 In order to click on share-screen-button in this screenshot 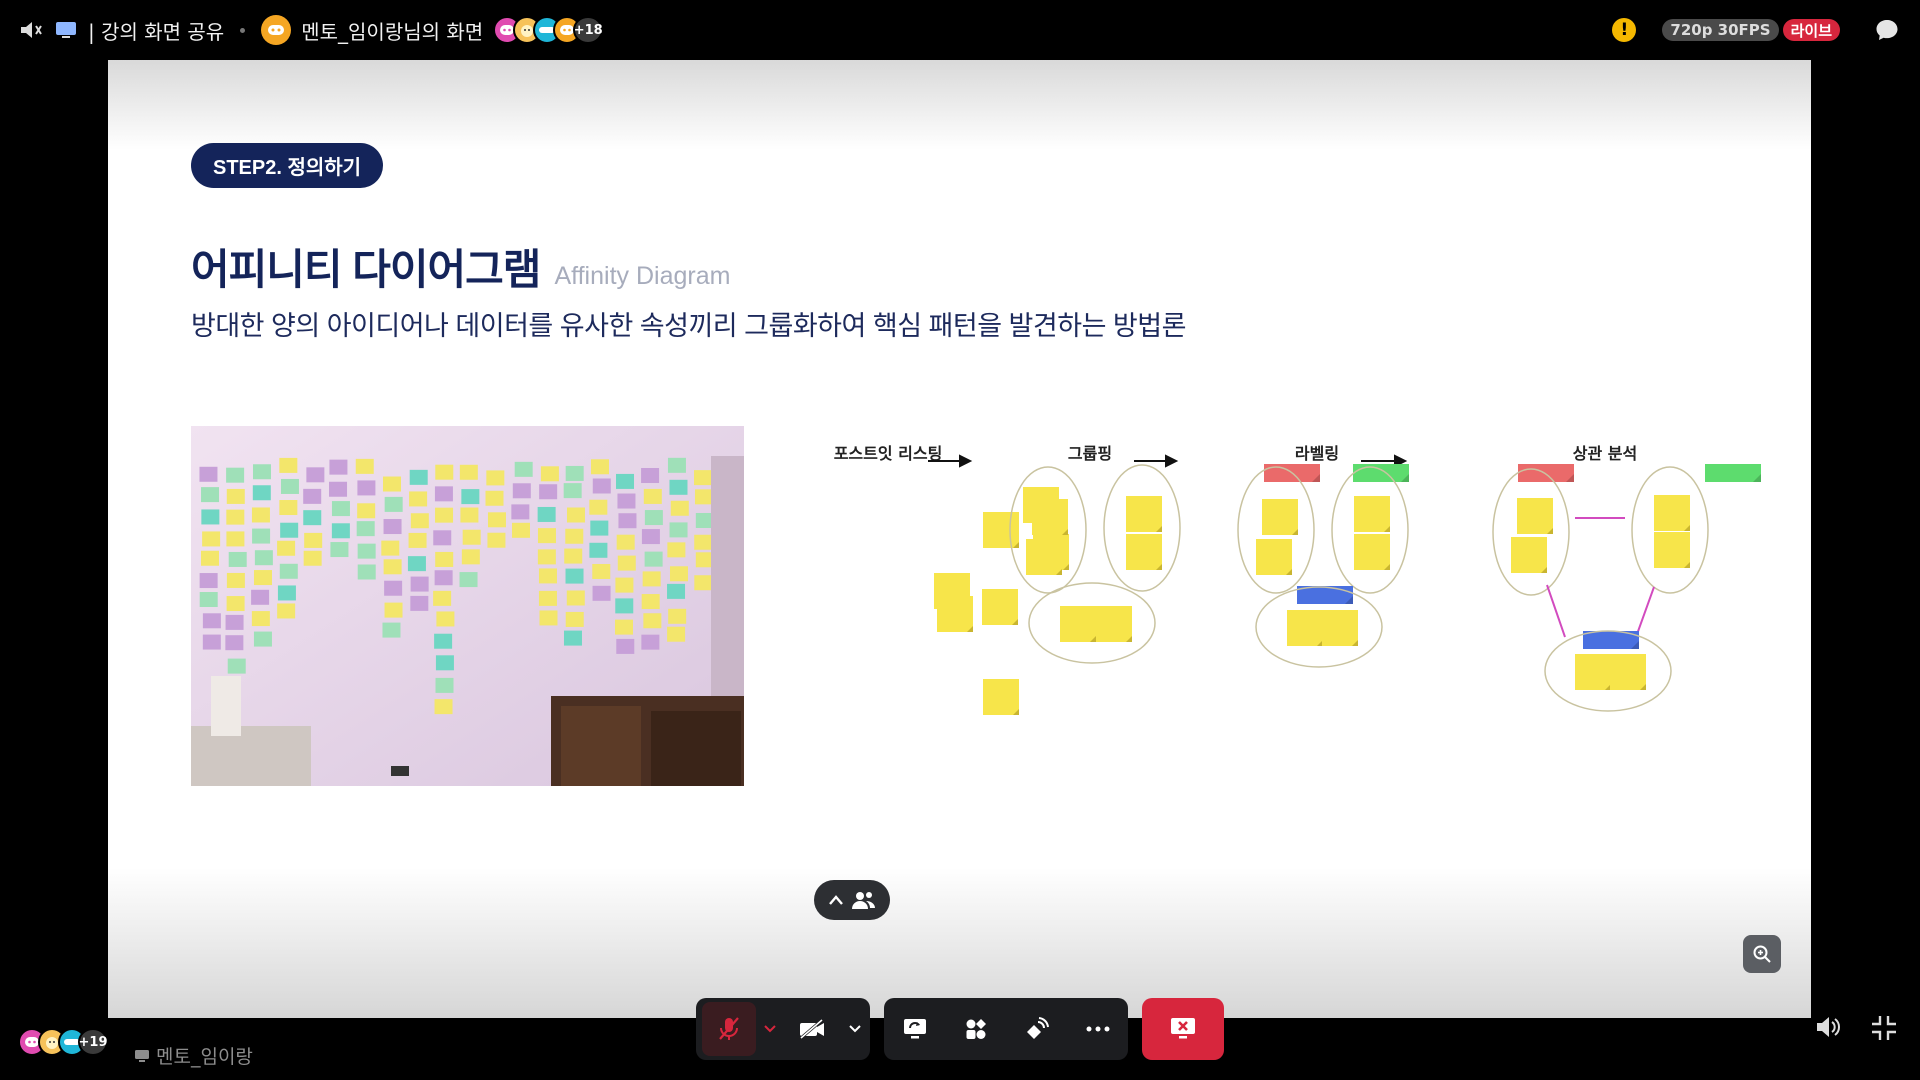, I will do `click(915, 1029)`.